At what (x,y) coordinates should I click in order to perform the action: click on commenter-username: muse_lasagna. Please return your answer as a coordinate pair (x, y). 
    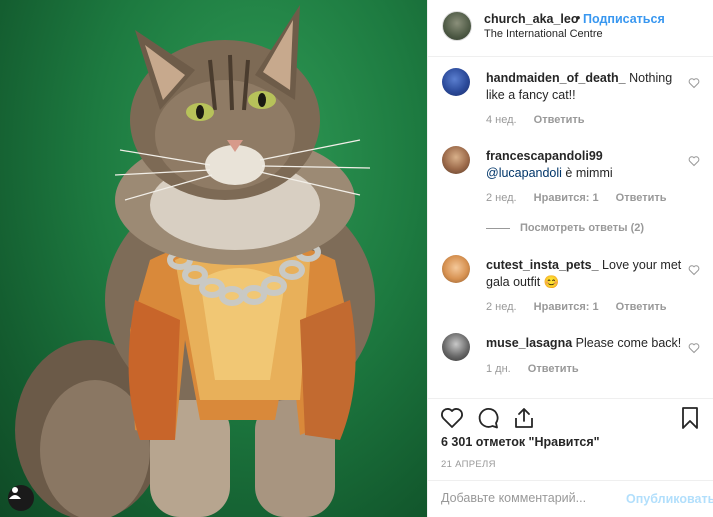
    Looking at the image, I should click on (529, 343).